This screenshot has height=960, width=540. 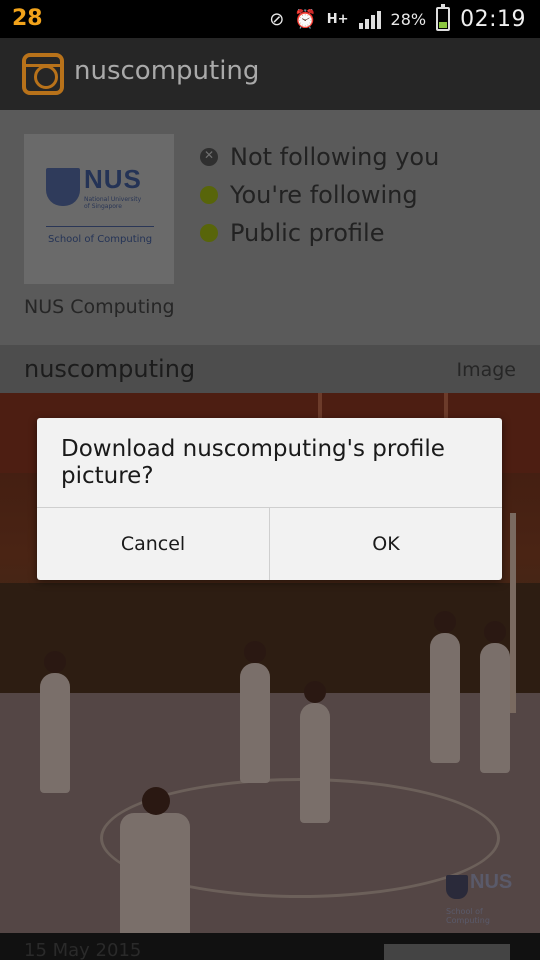 What do you see at coordinates (457, 887) in the screenshot?
I see `watermark-shield-icon` at bounding box center [457, 887].